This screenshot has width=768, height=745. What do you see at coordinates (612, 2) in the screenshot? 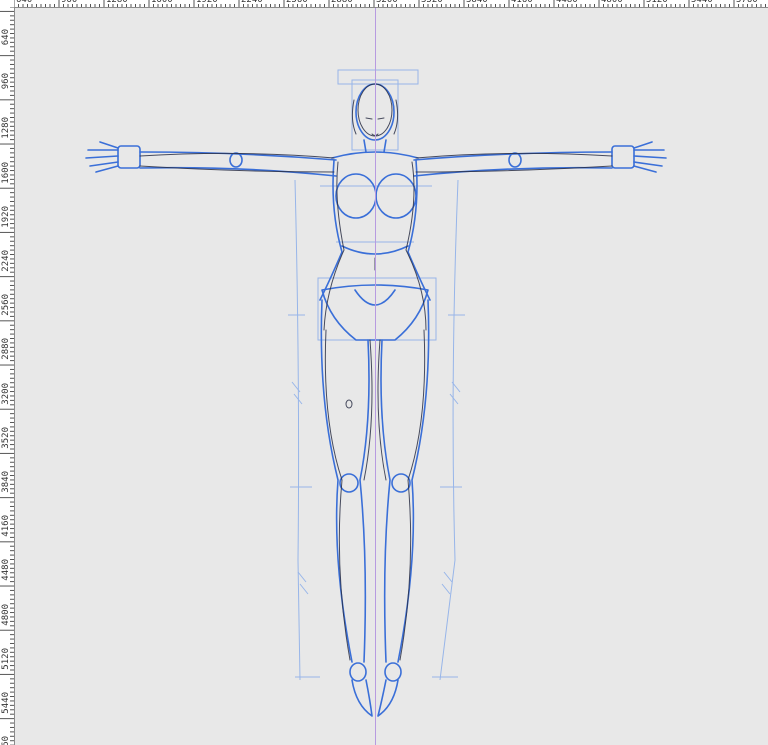
I see `ruler-label-top: 4800` at bounding box center [612, 2].